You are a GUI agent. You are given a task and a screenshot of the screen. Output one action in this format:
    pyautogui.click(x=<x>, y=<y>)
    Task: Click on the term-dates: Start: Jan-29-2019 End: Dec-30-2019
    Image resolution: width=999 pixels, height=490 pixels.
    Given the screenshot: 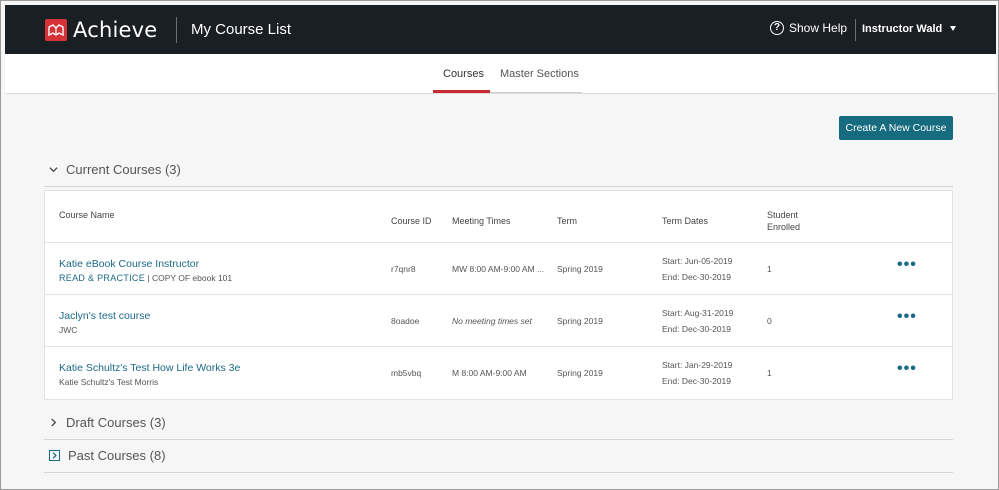 What is the action you would take?
    pyautogui.click(x=697, y=373)
    